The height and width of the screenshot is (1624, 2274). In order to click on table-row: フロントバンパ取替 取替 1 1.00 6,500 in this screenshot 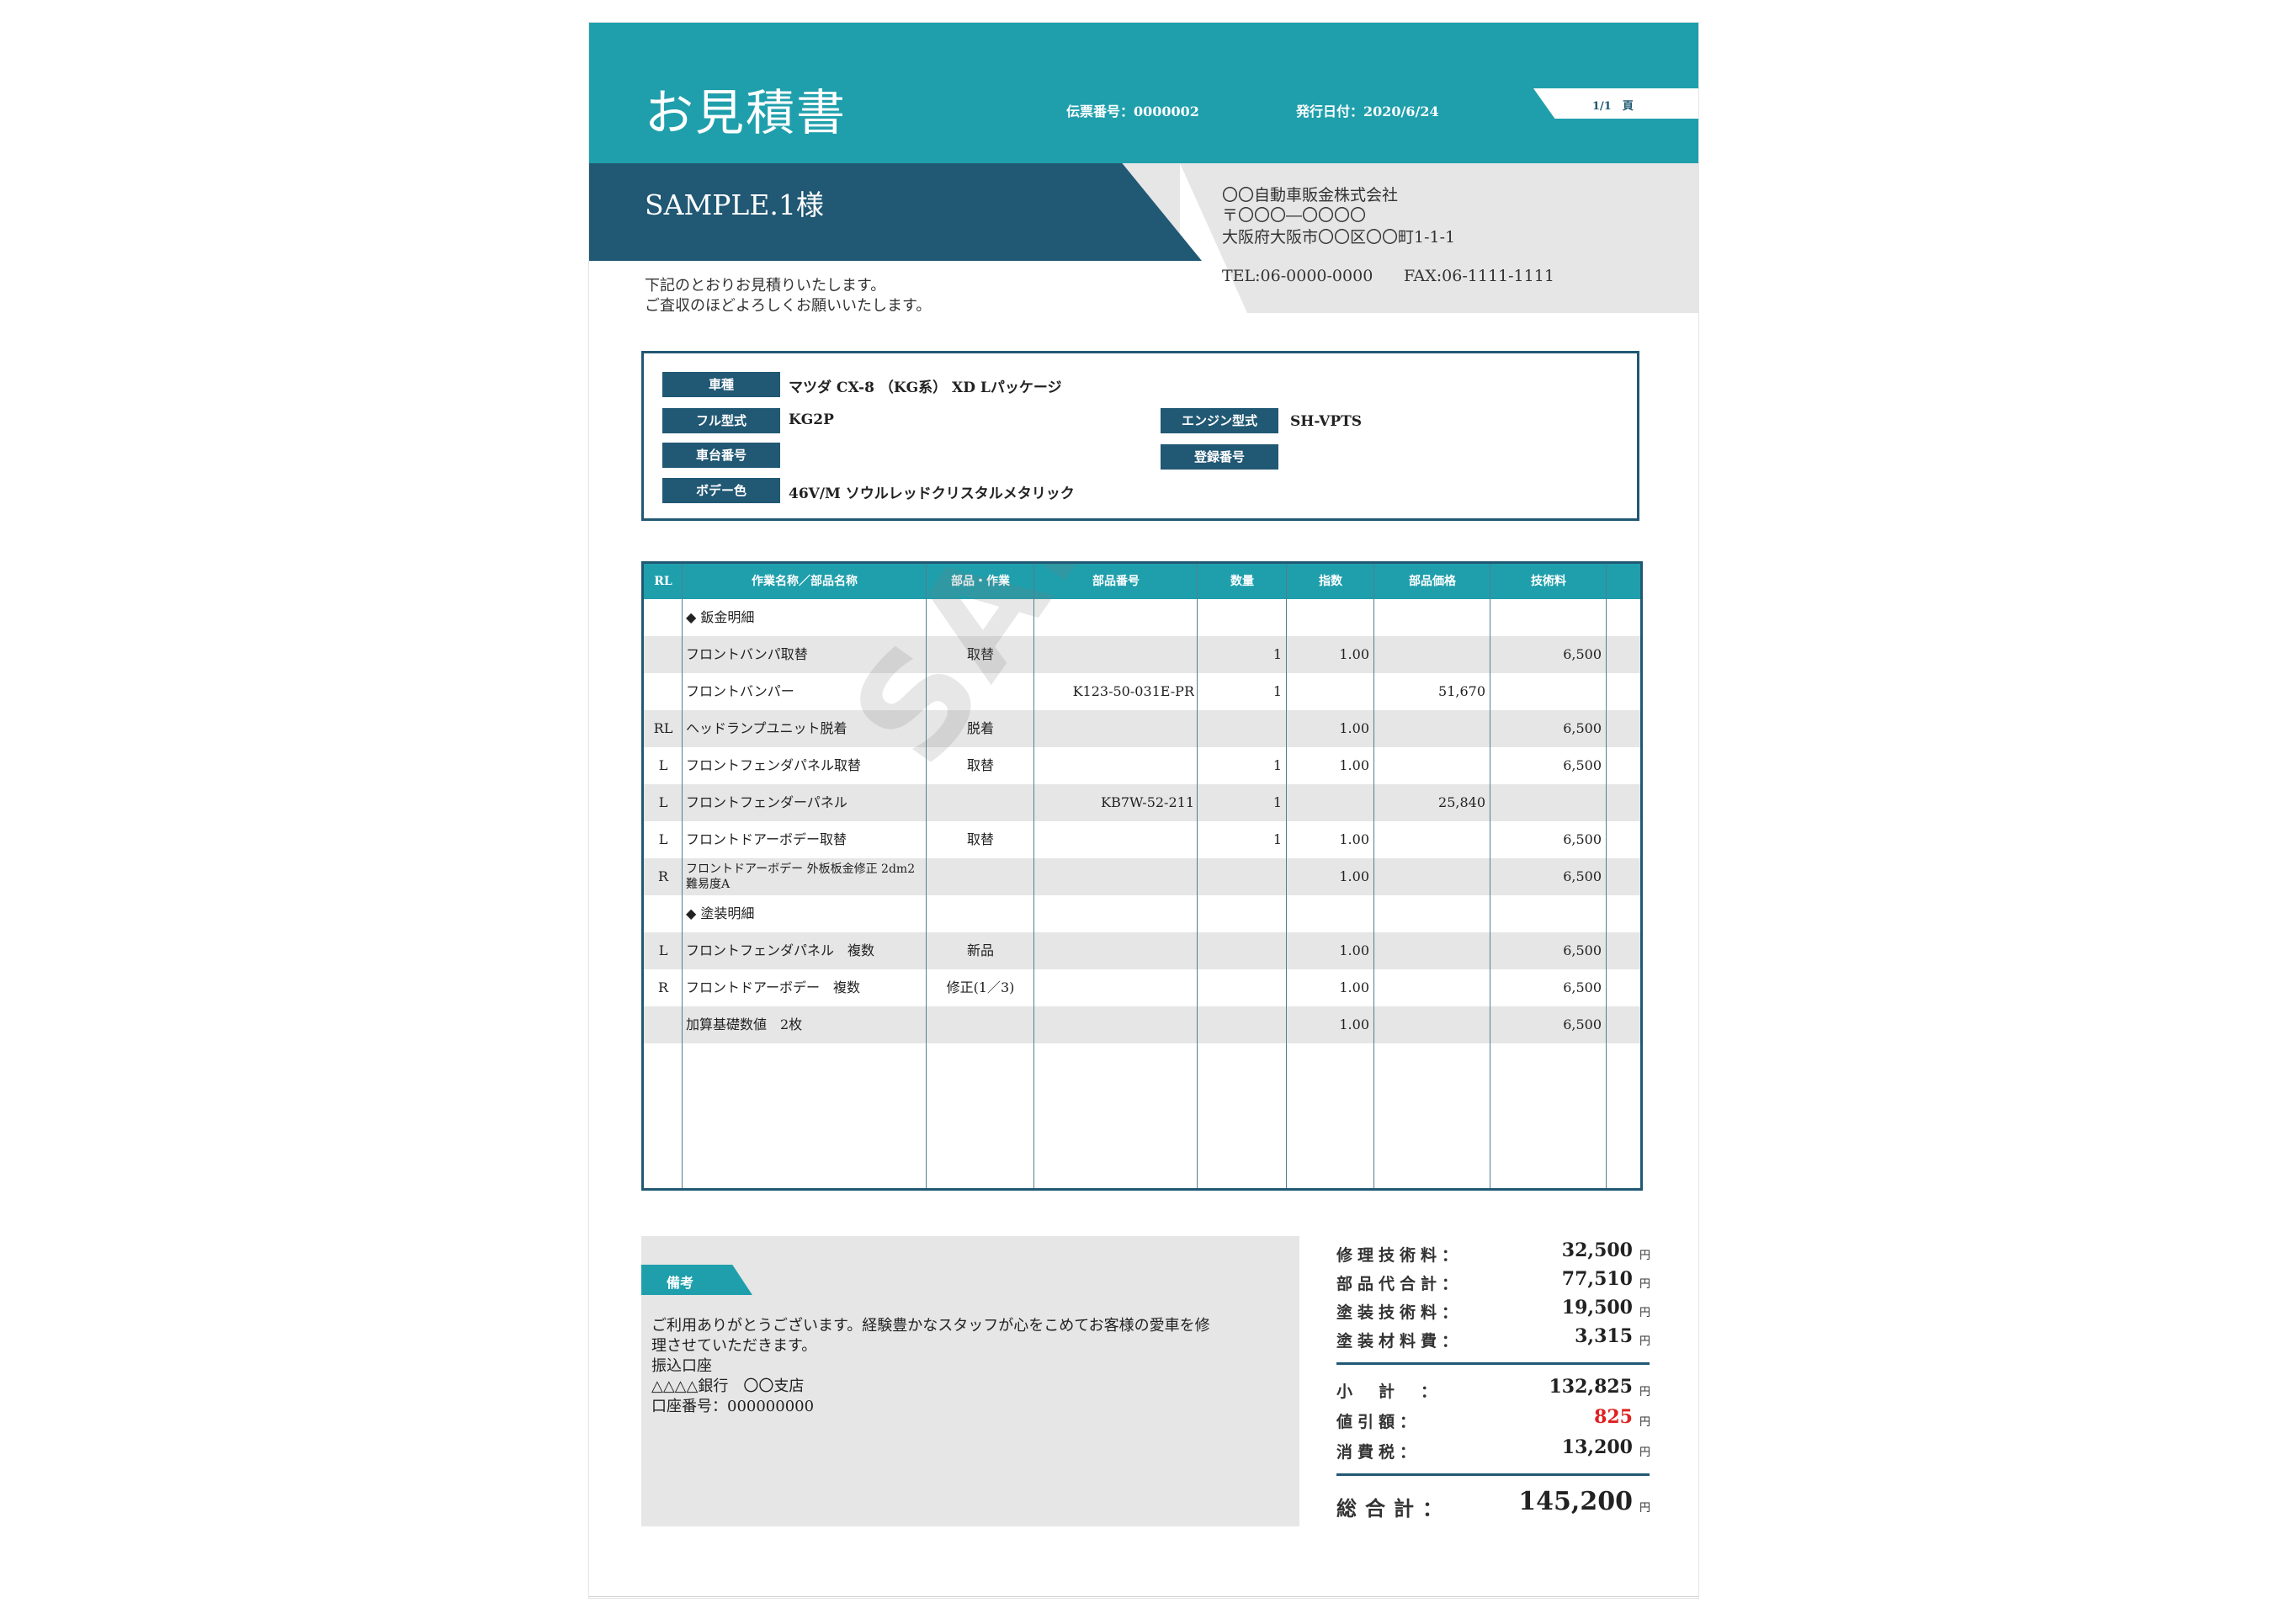, I will do `click(1142, 654)`.